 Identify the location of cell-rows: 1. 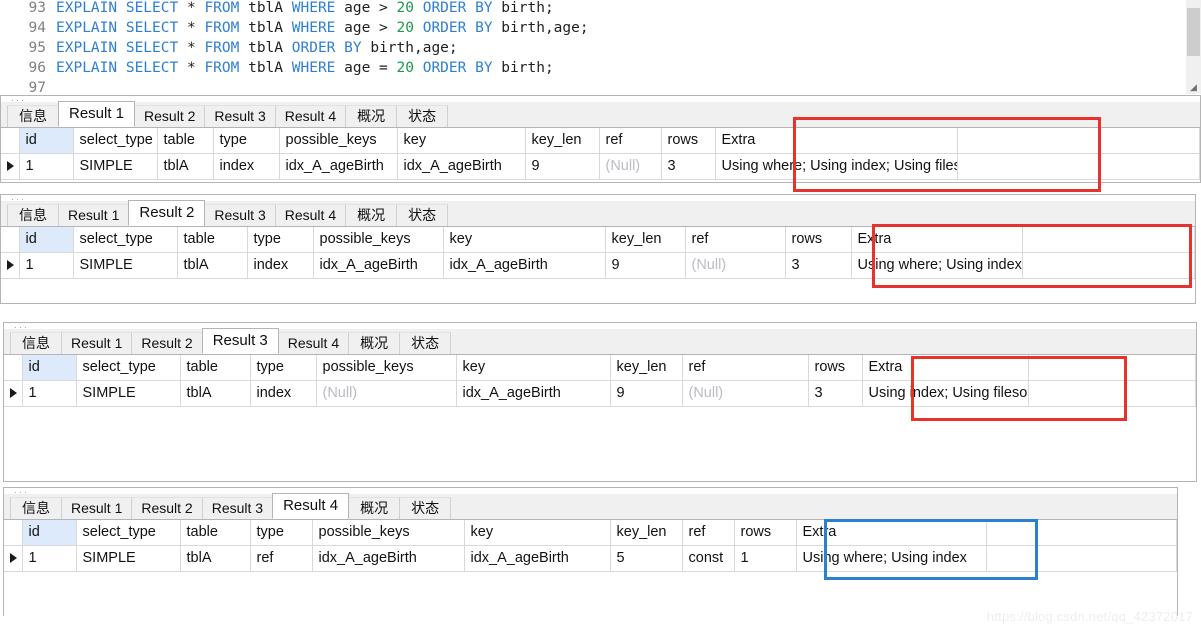
(765, 558).